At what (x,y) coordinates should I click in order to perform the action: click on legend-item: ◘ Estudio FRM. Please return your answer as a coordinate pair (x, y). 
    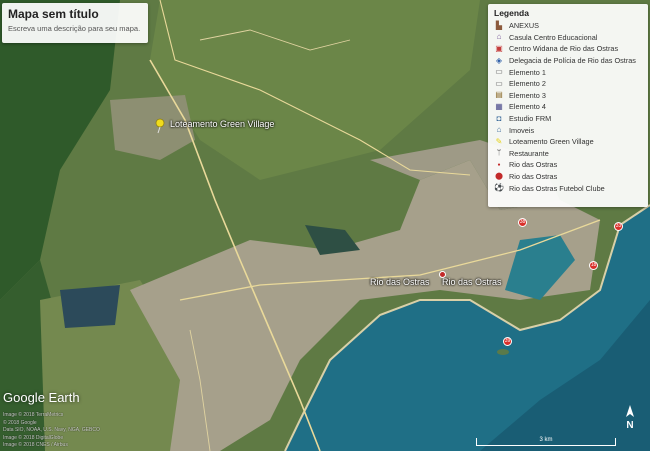
    Looking at the image, I should click on (568, 119).